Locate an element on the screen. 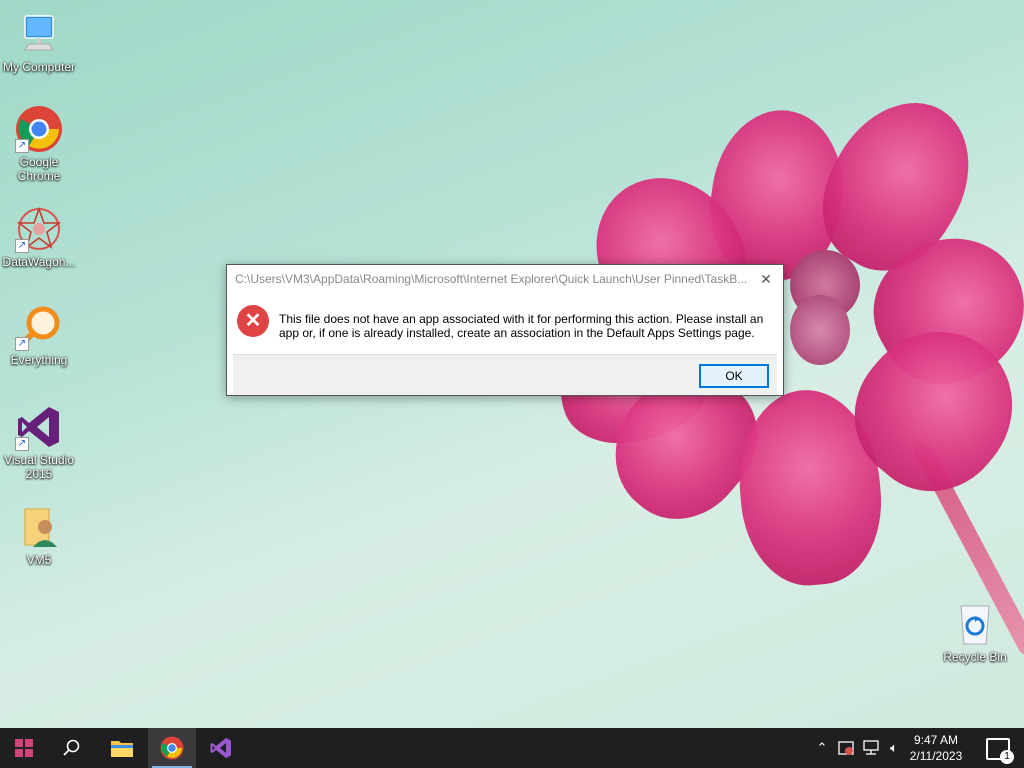 This screenshot has height=768, width=1024. taskbar-visual-studio is located at coordinates (221, 748).